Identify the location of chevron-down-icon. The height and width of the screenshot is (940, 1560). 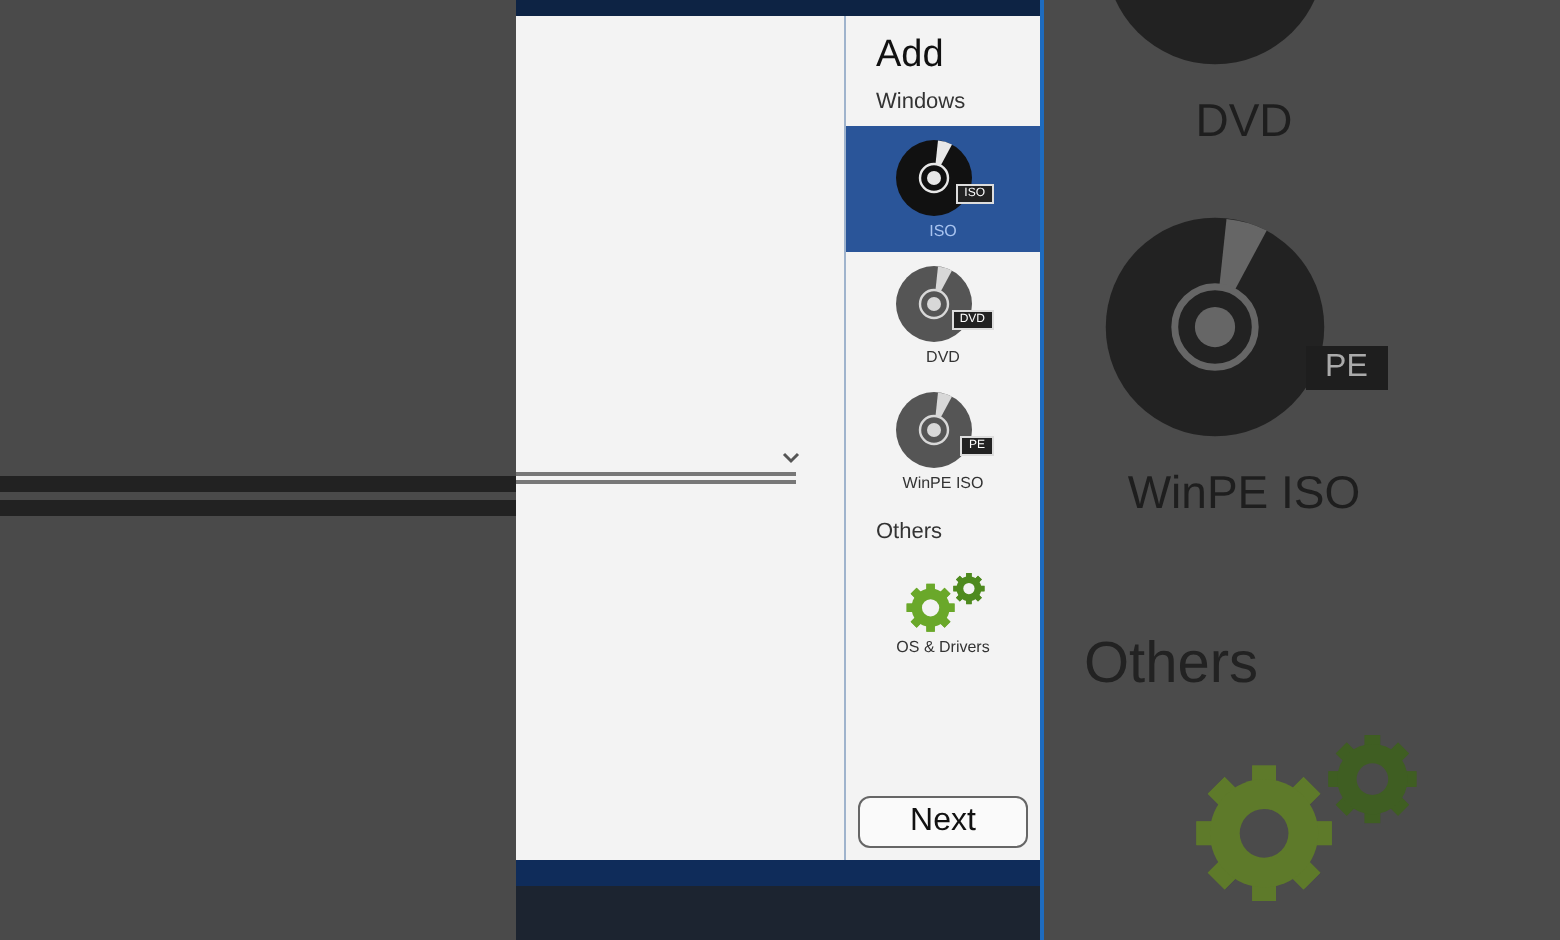
(791, 458).